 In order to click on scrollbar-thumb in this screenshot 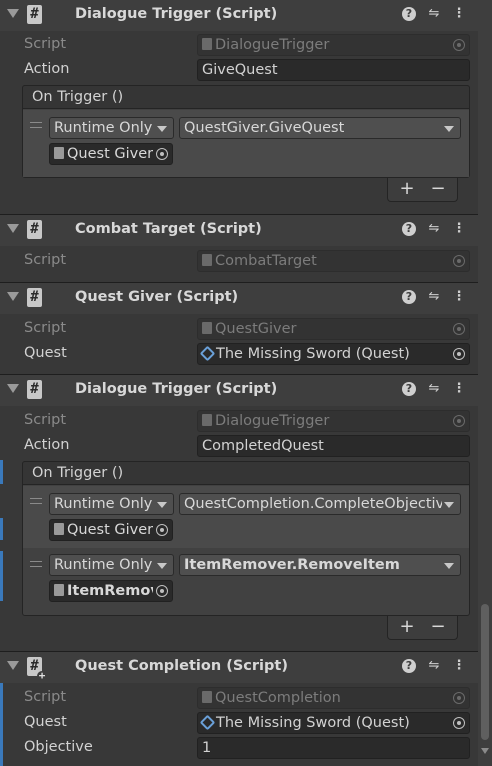, I will do `click(485, 672)`.